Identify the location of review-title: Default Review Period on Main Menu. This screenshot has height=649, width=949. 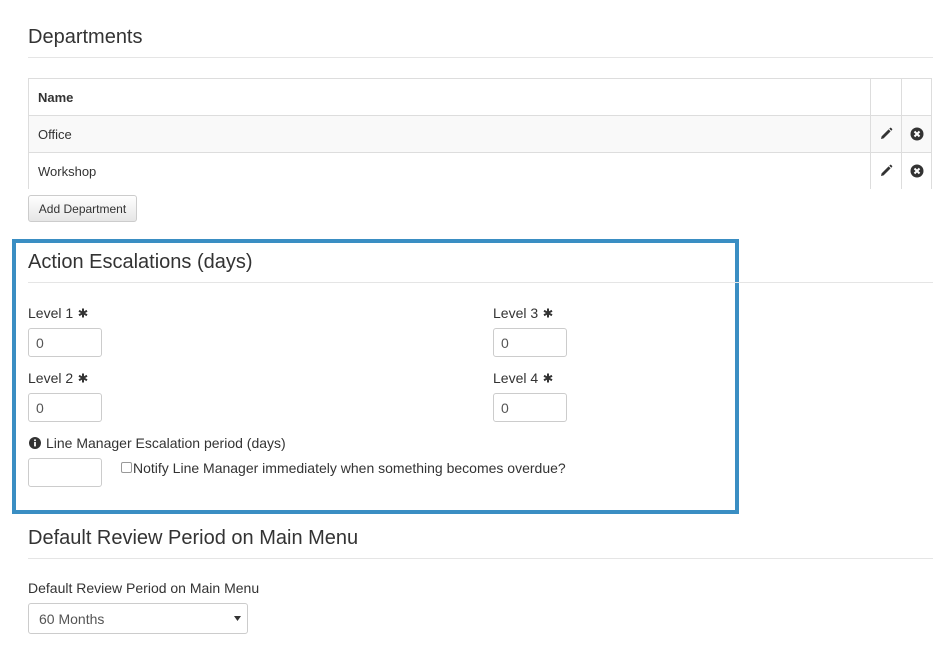
(193, 538).